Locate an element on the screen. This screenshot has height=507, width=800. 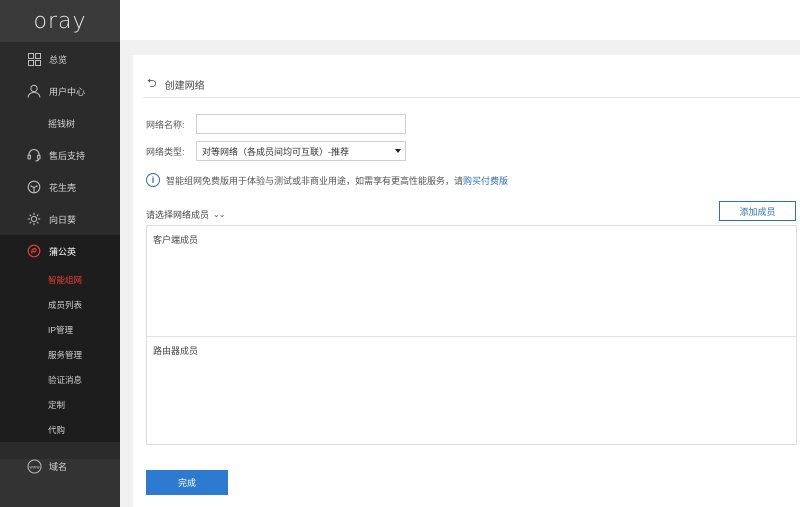
notice-text: 智能组网免费版用于体验与测试或非商业用途，如需享有更高性能服务，请 is located at coordinates (315, 180).